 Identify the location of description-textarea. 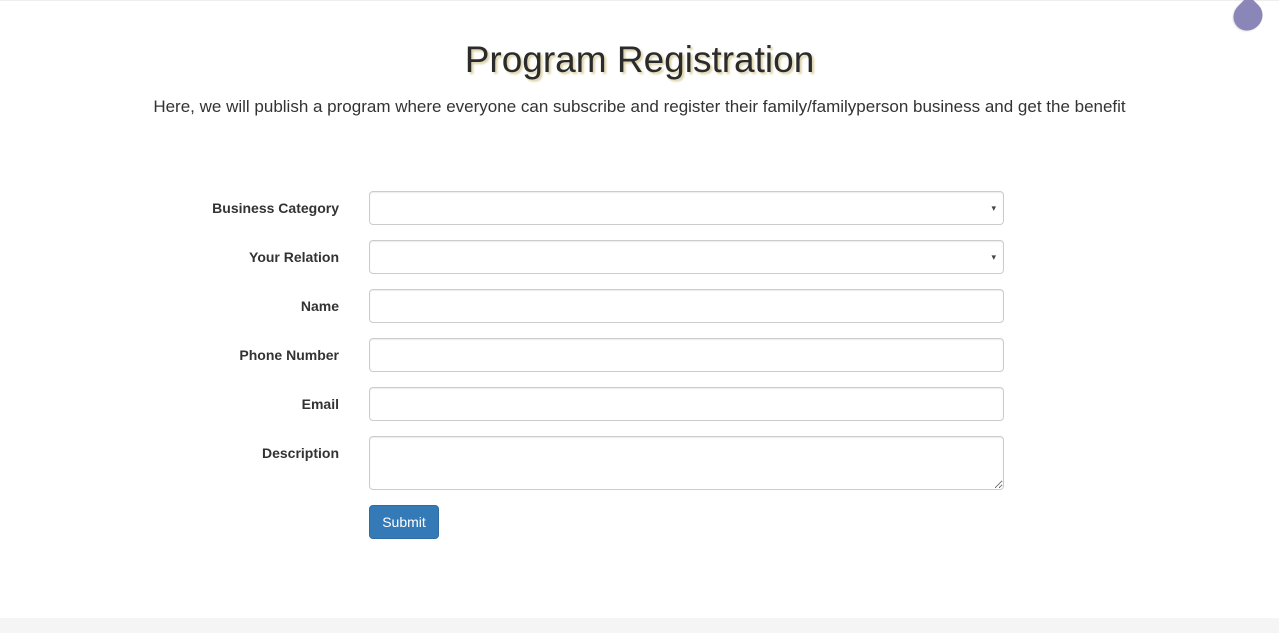
(686, 463).